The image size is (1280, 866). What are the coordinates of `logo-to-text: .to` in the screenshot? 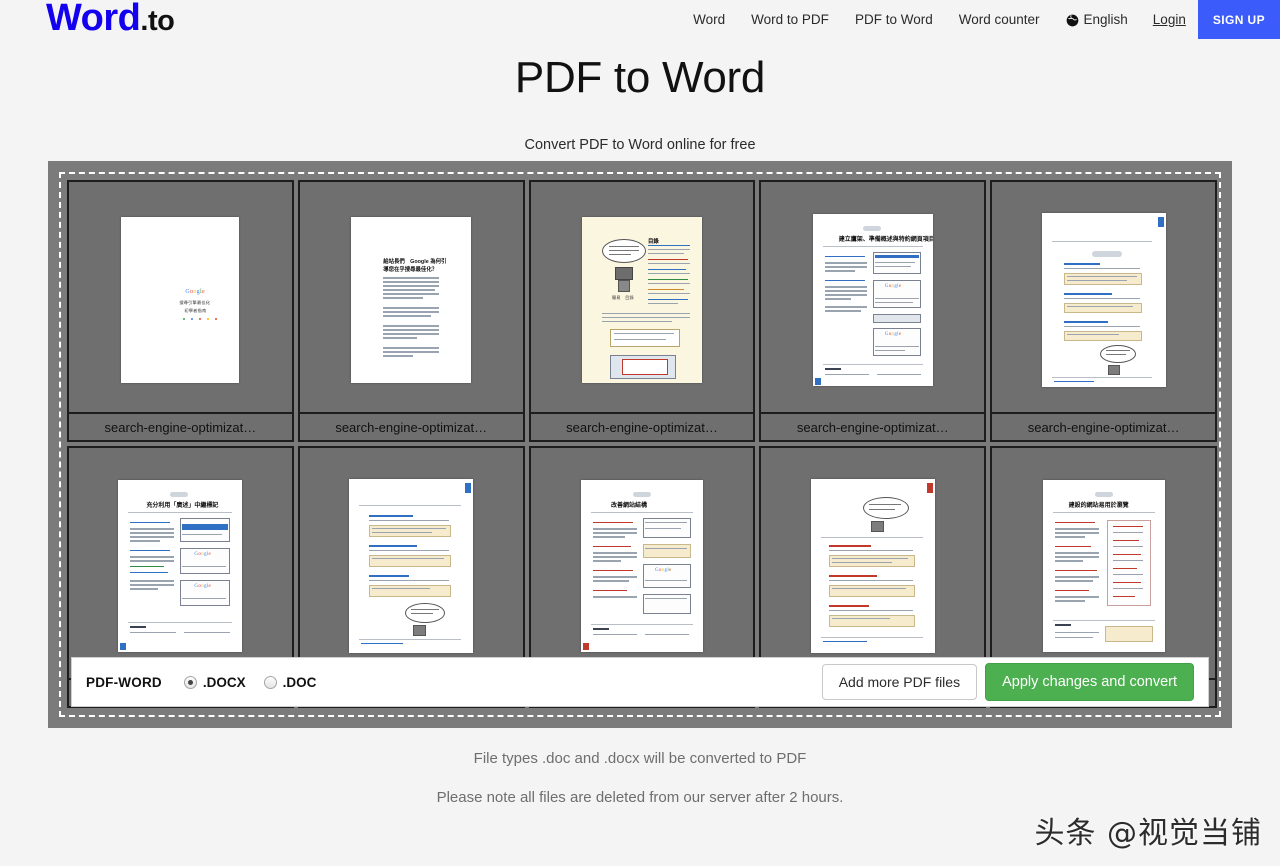 It's located at (157, 21).